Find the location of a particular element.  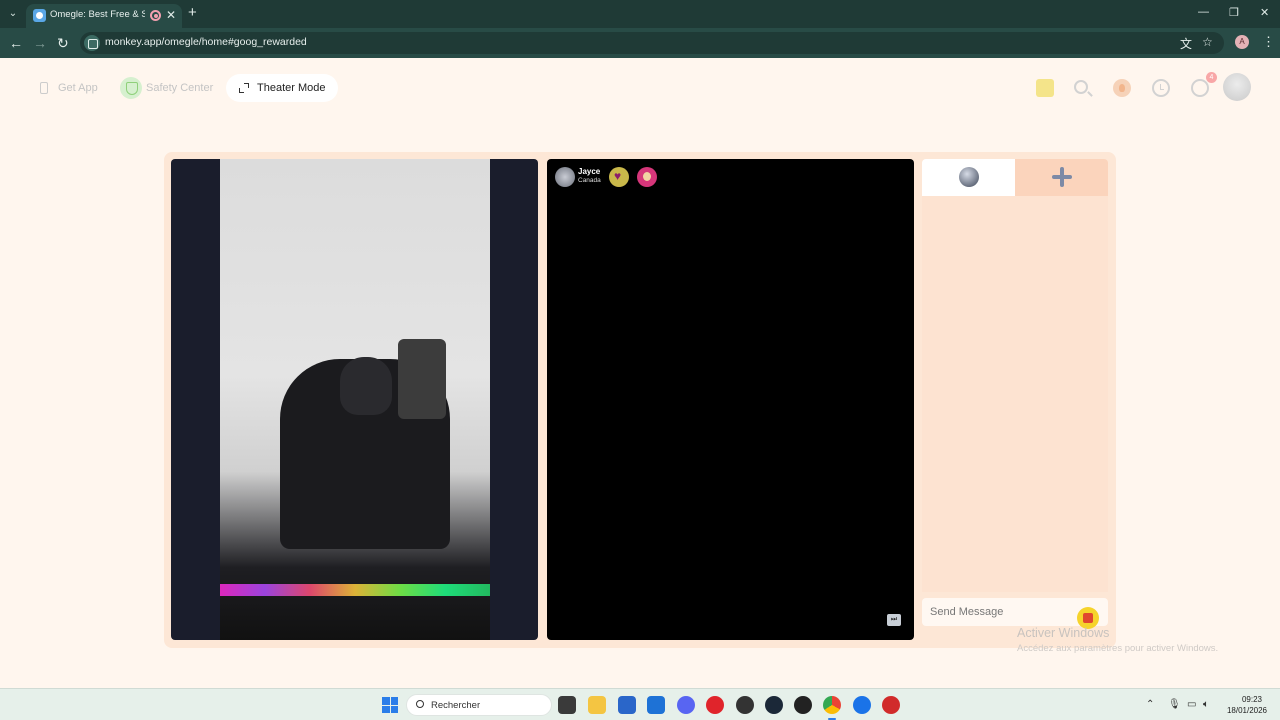

chat-messages-area is located at coordinates (1015, 394).